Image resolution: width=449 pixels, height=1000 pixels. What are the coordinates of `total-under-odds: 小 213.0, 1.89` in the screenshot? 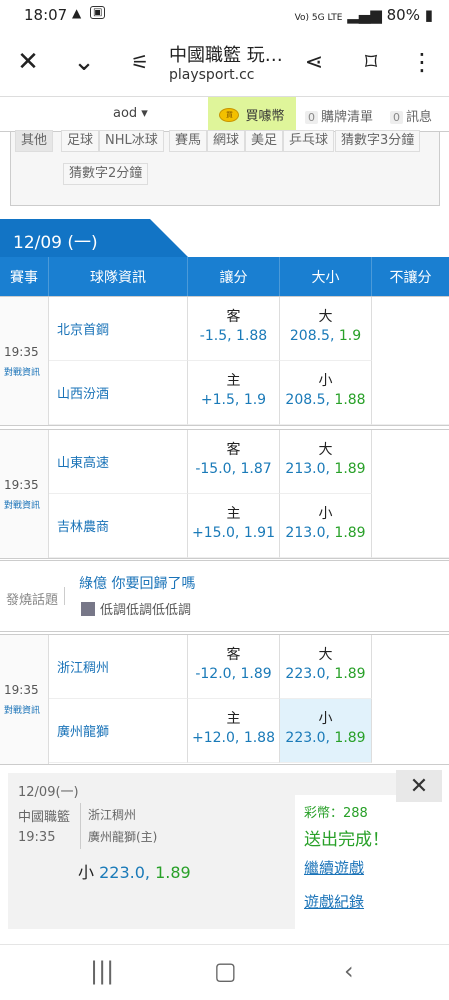 It's located at (326, 526).